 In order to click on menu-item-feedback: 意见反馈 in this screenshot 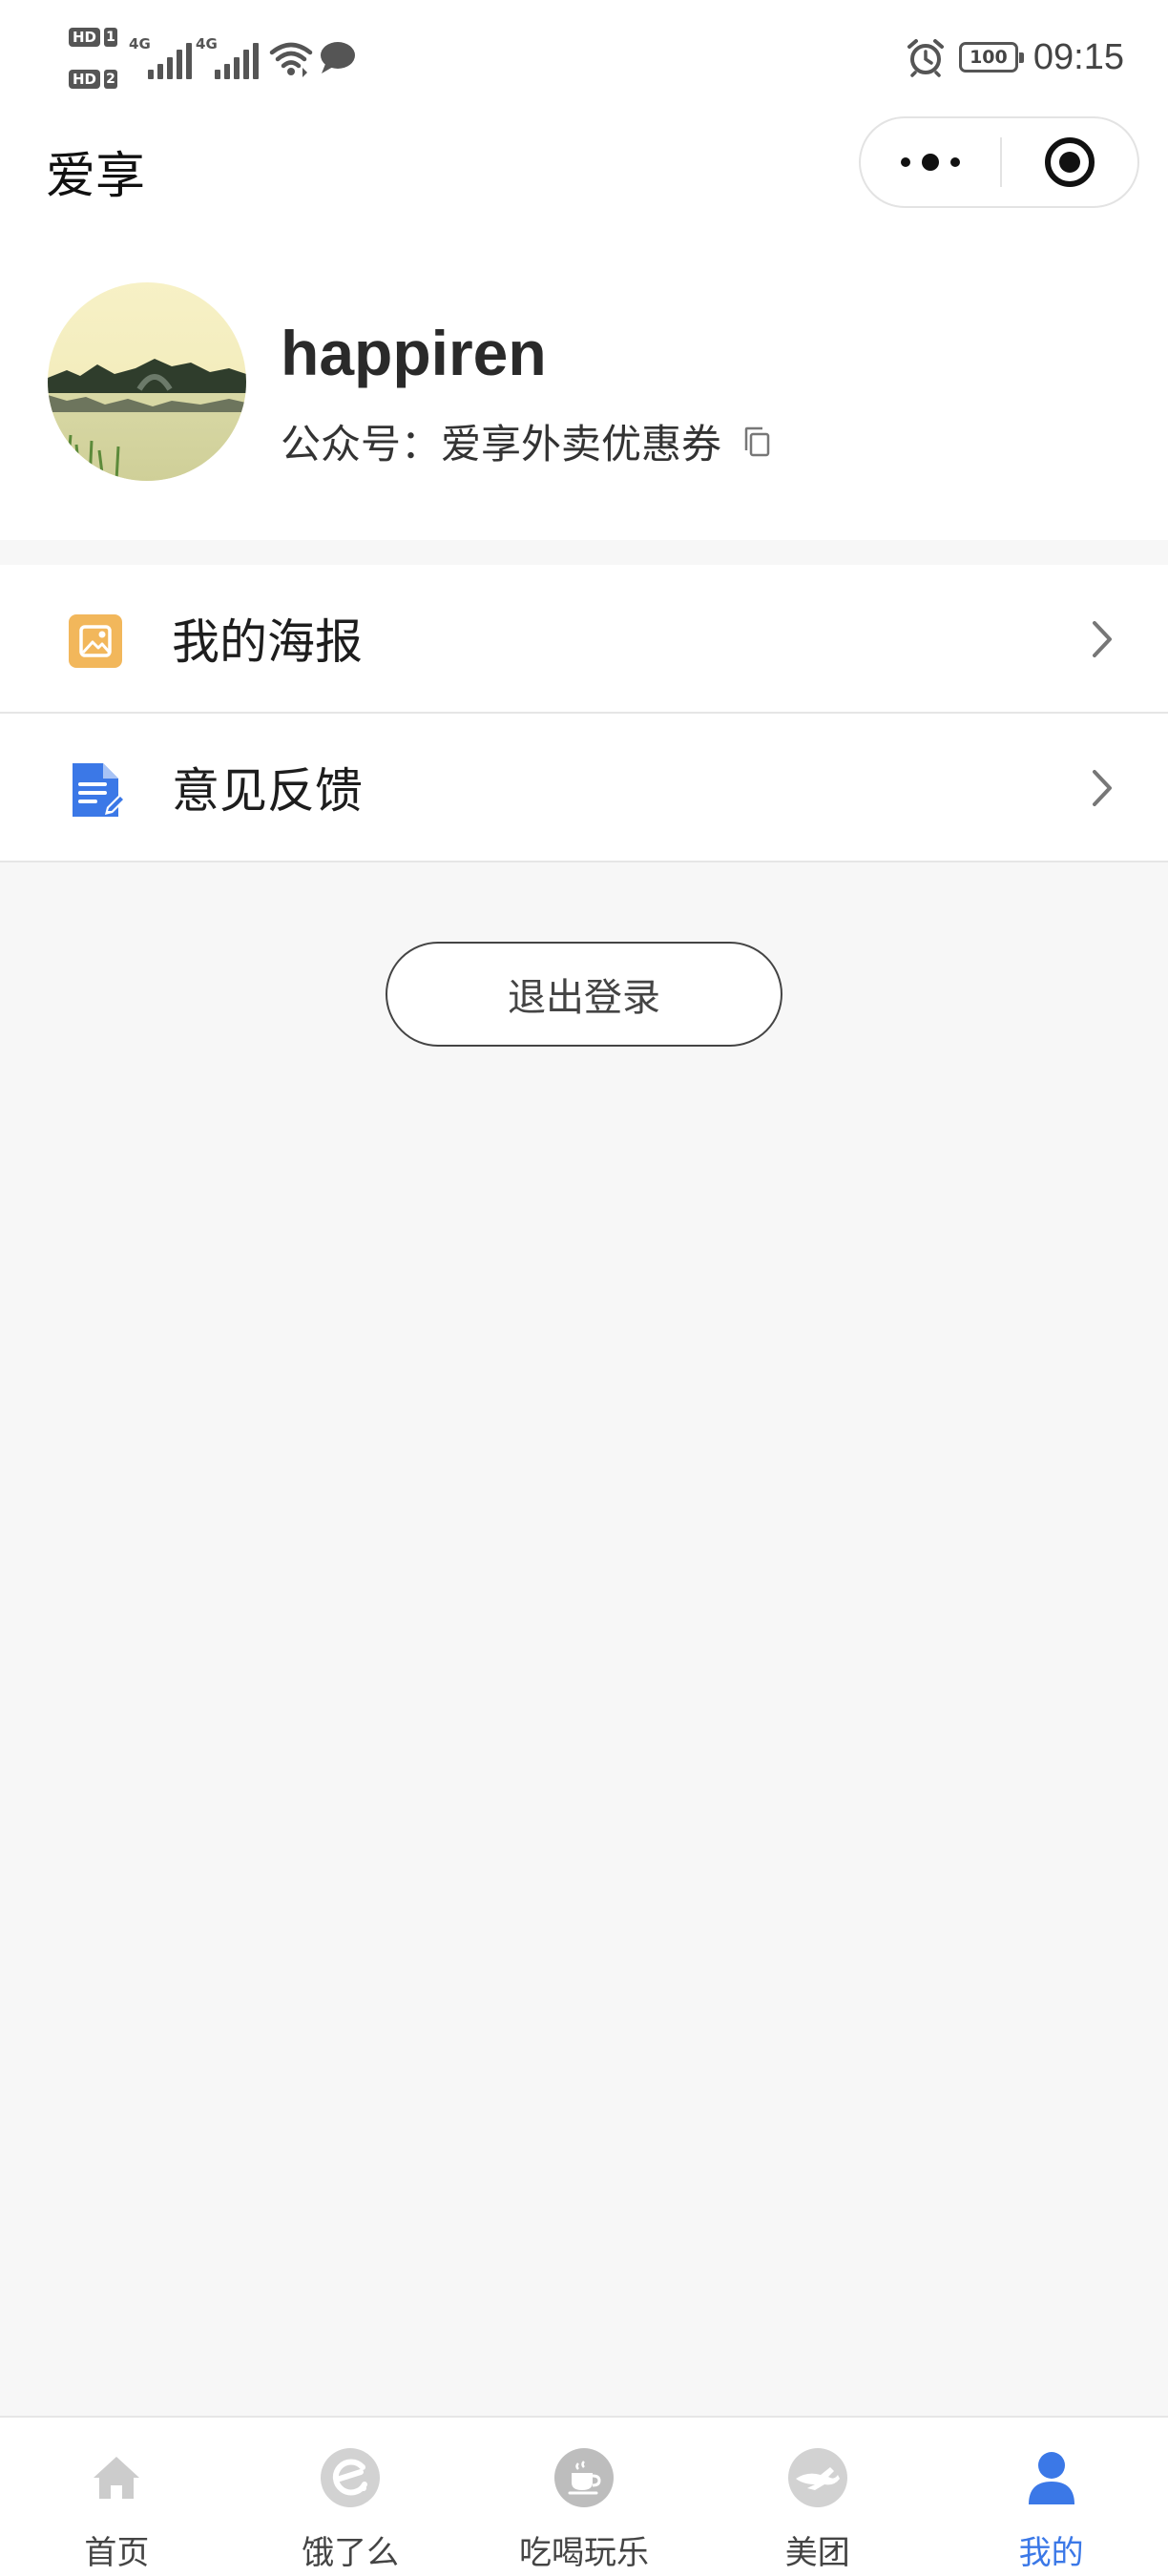, I will do `click(584, 788)`.